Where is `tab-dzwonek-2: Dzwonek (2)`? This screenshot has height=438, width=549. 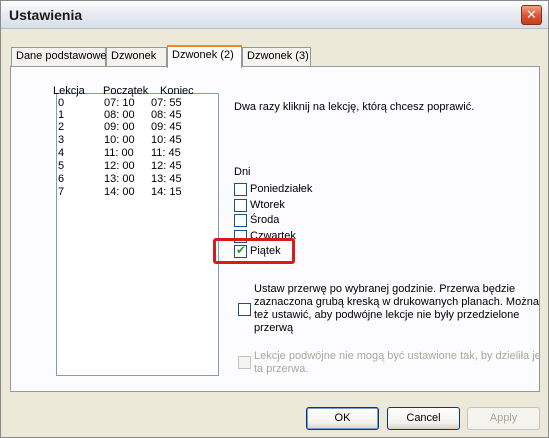
tab-dzwonek-2: Dzwonek (2) is located at coordinates (204, 56).